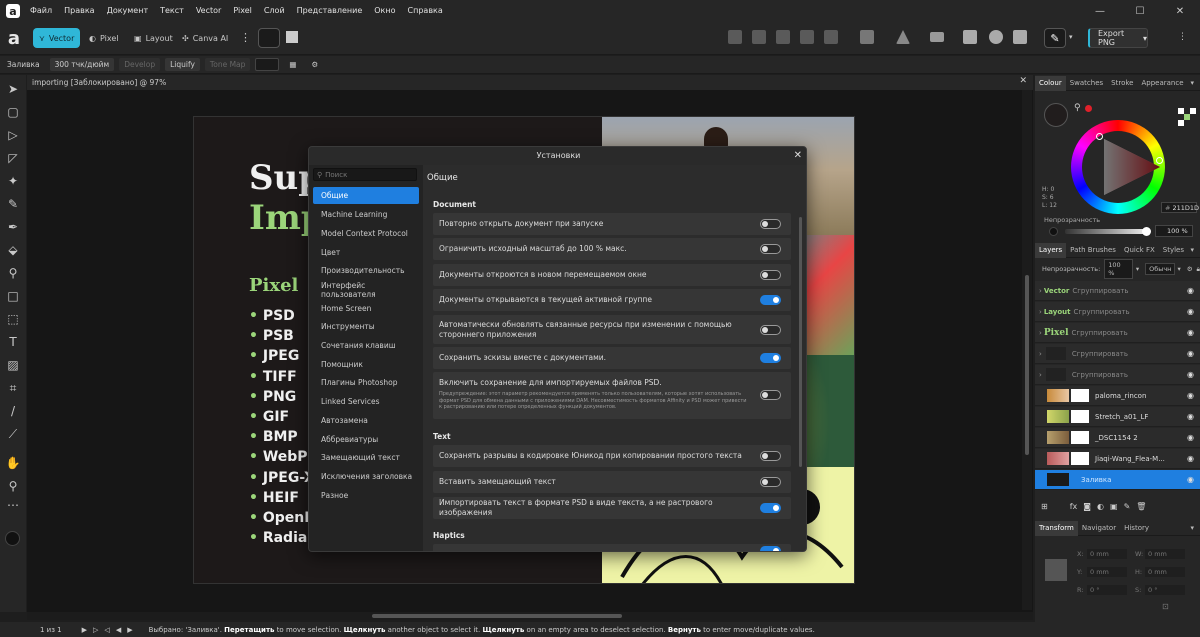 This screenshot has width=1200, height=637. Describe the element at coordinates (1117, 312) in the screenshot. I see `layer-row: › Layout Сгруппировать ◉` at that location.